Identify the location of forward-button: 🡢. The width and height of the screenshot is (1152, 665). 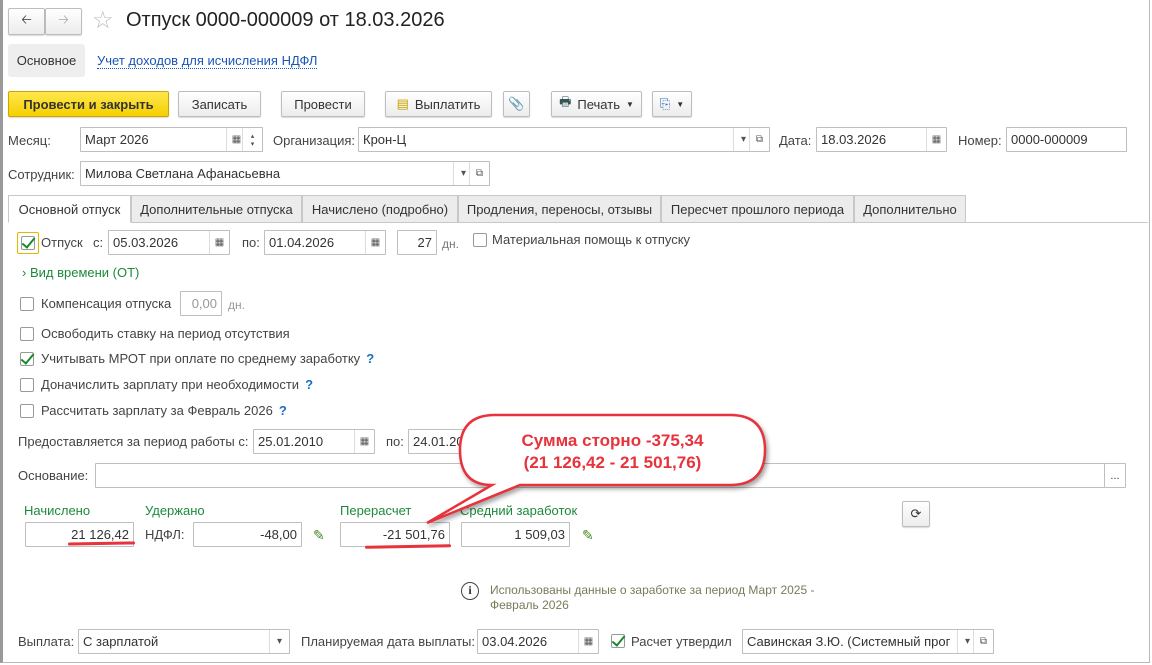
(63, 21).